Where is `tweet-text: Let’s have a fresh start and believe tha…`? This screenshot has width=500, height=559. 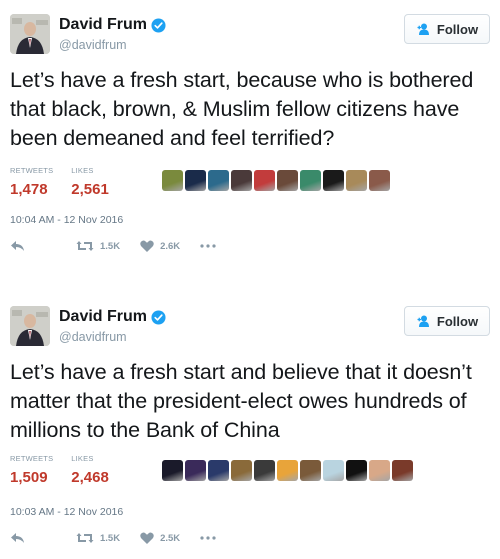 tweet-text: Let’s have a fresh start and believe tha… is located at coordinates (241, 401).